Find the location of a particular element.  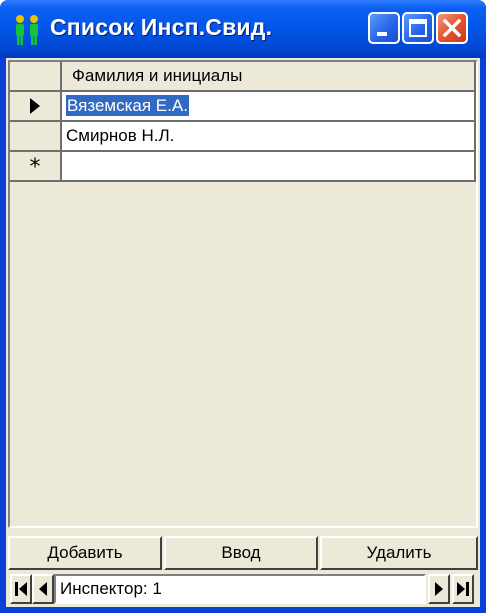

previous-record-button is located at coordinates (43, 589).